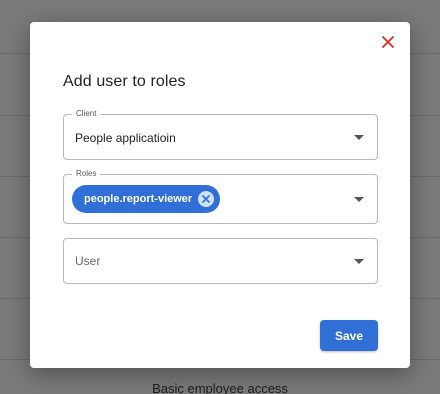 The image size is (440, 394). Describe the element at coordinates (88, 261) in the screenshot. I see `user-placeholder: User` at that location.